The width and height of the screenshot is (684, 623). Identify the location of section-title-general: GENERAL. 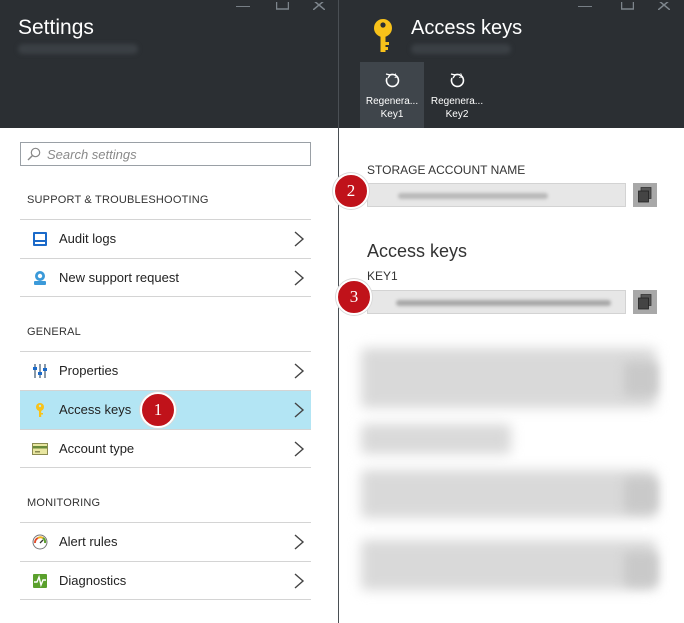
(54, 332).